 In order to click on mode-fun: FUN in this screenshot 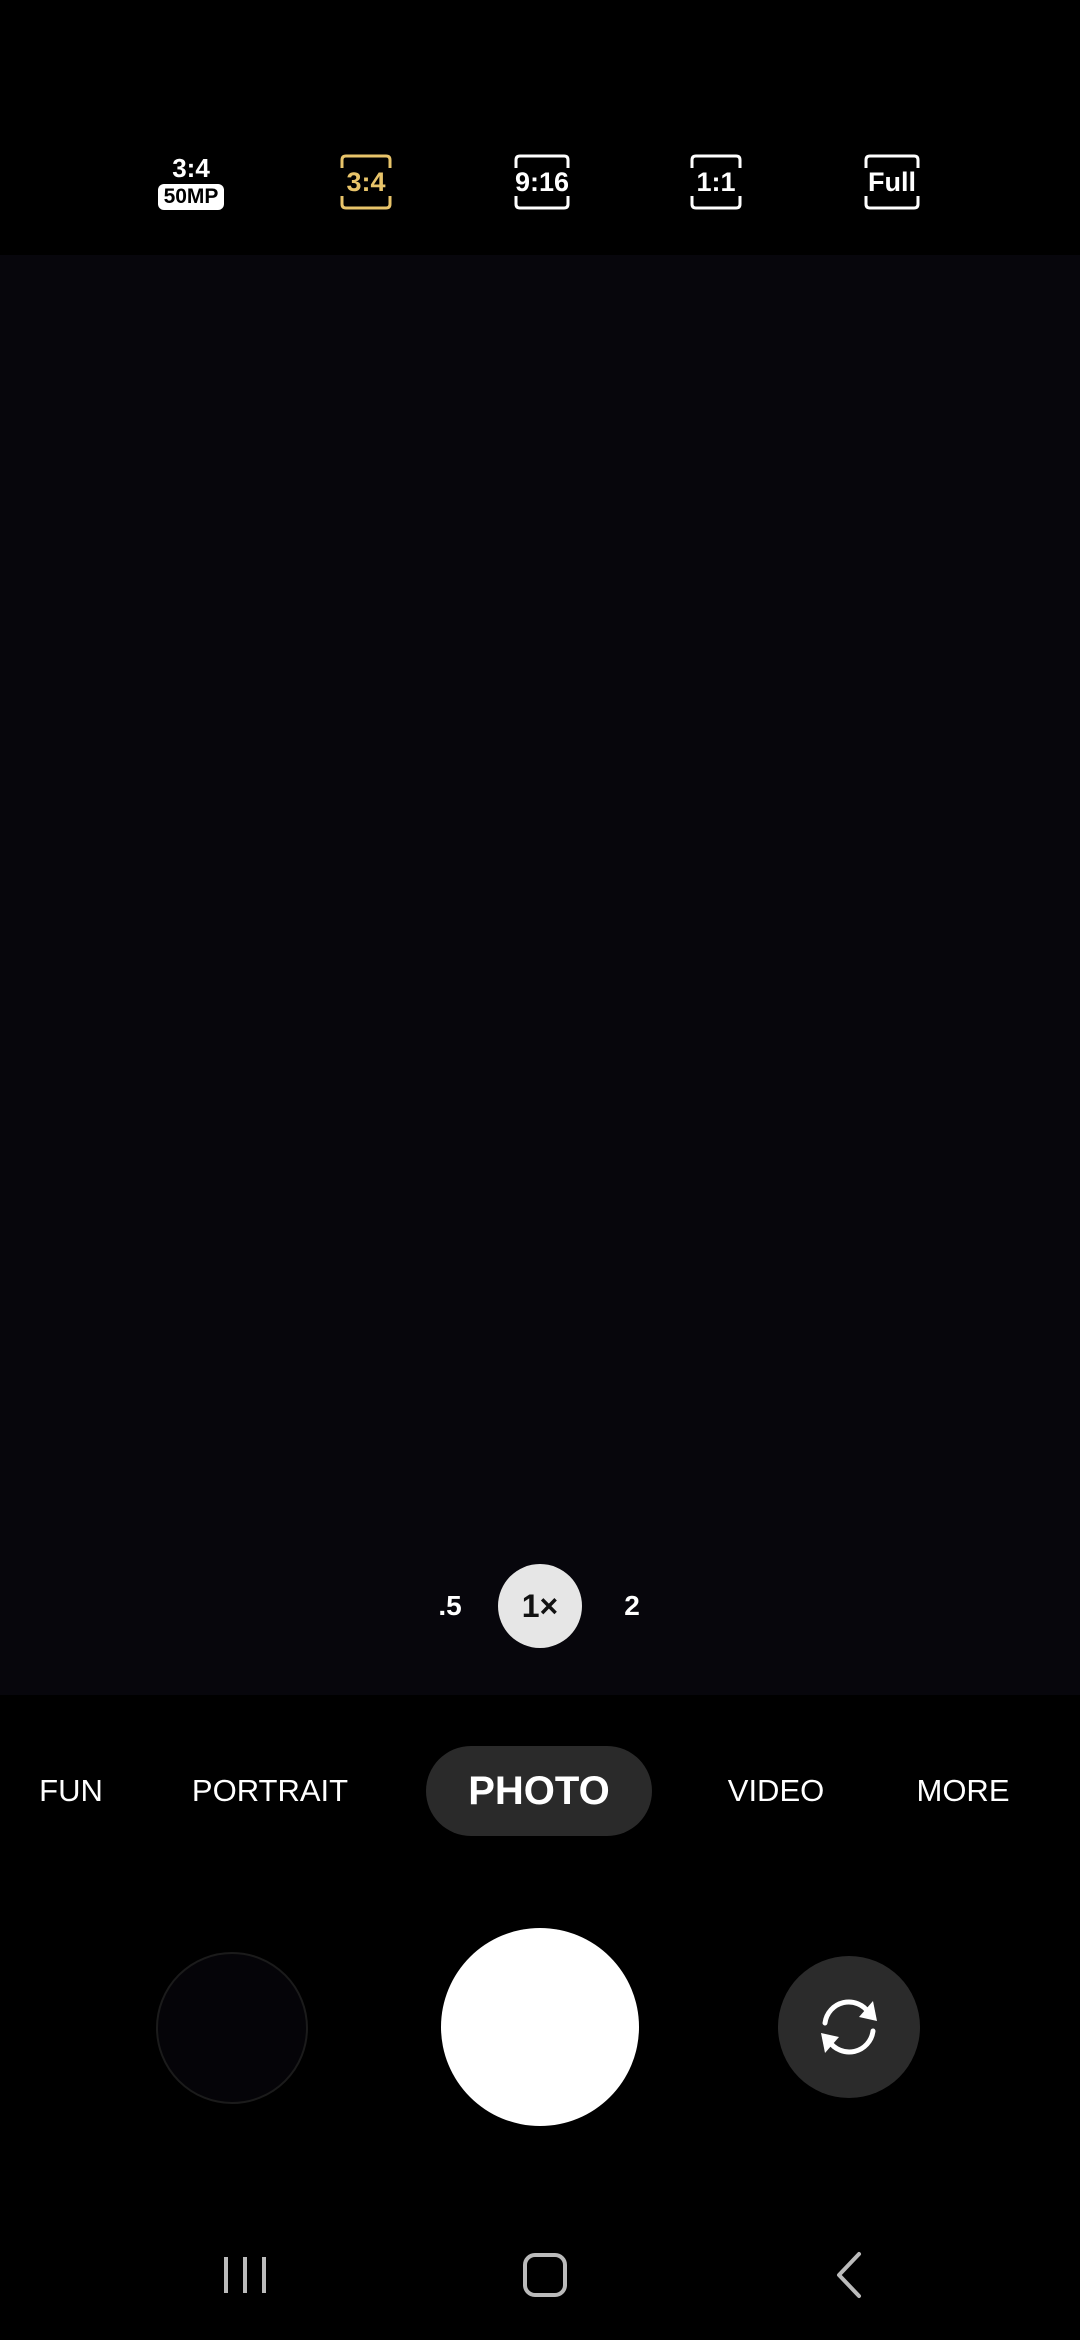, I will do `click(71, 1791)`.